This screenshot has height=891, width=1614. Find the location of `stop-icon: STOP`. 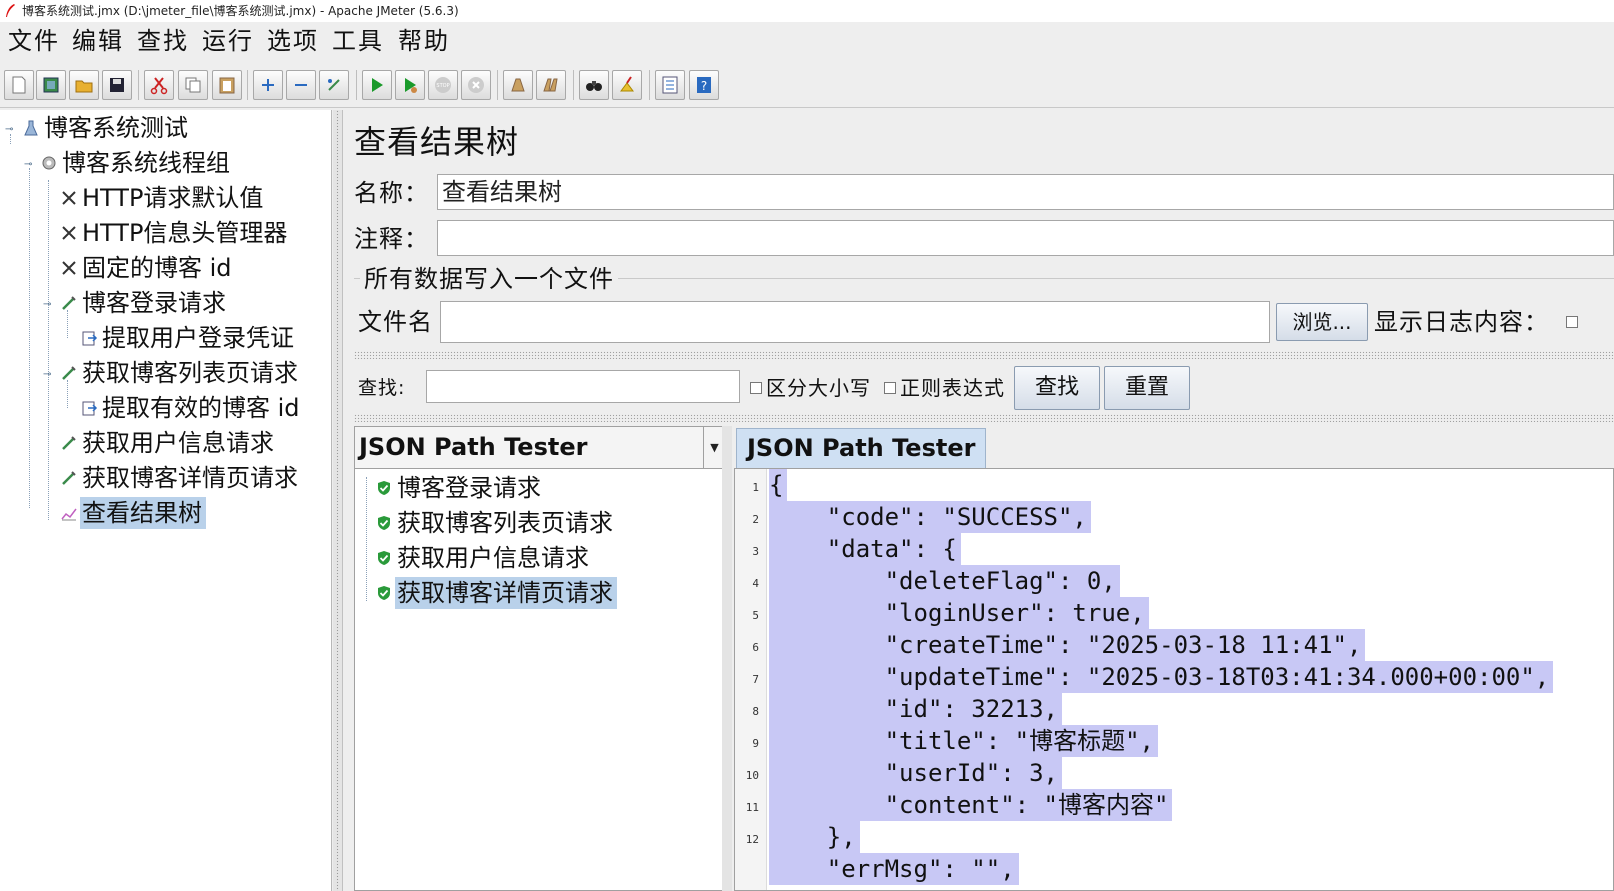

stop-icon: STOP is located at coordinates (443, 85).